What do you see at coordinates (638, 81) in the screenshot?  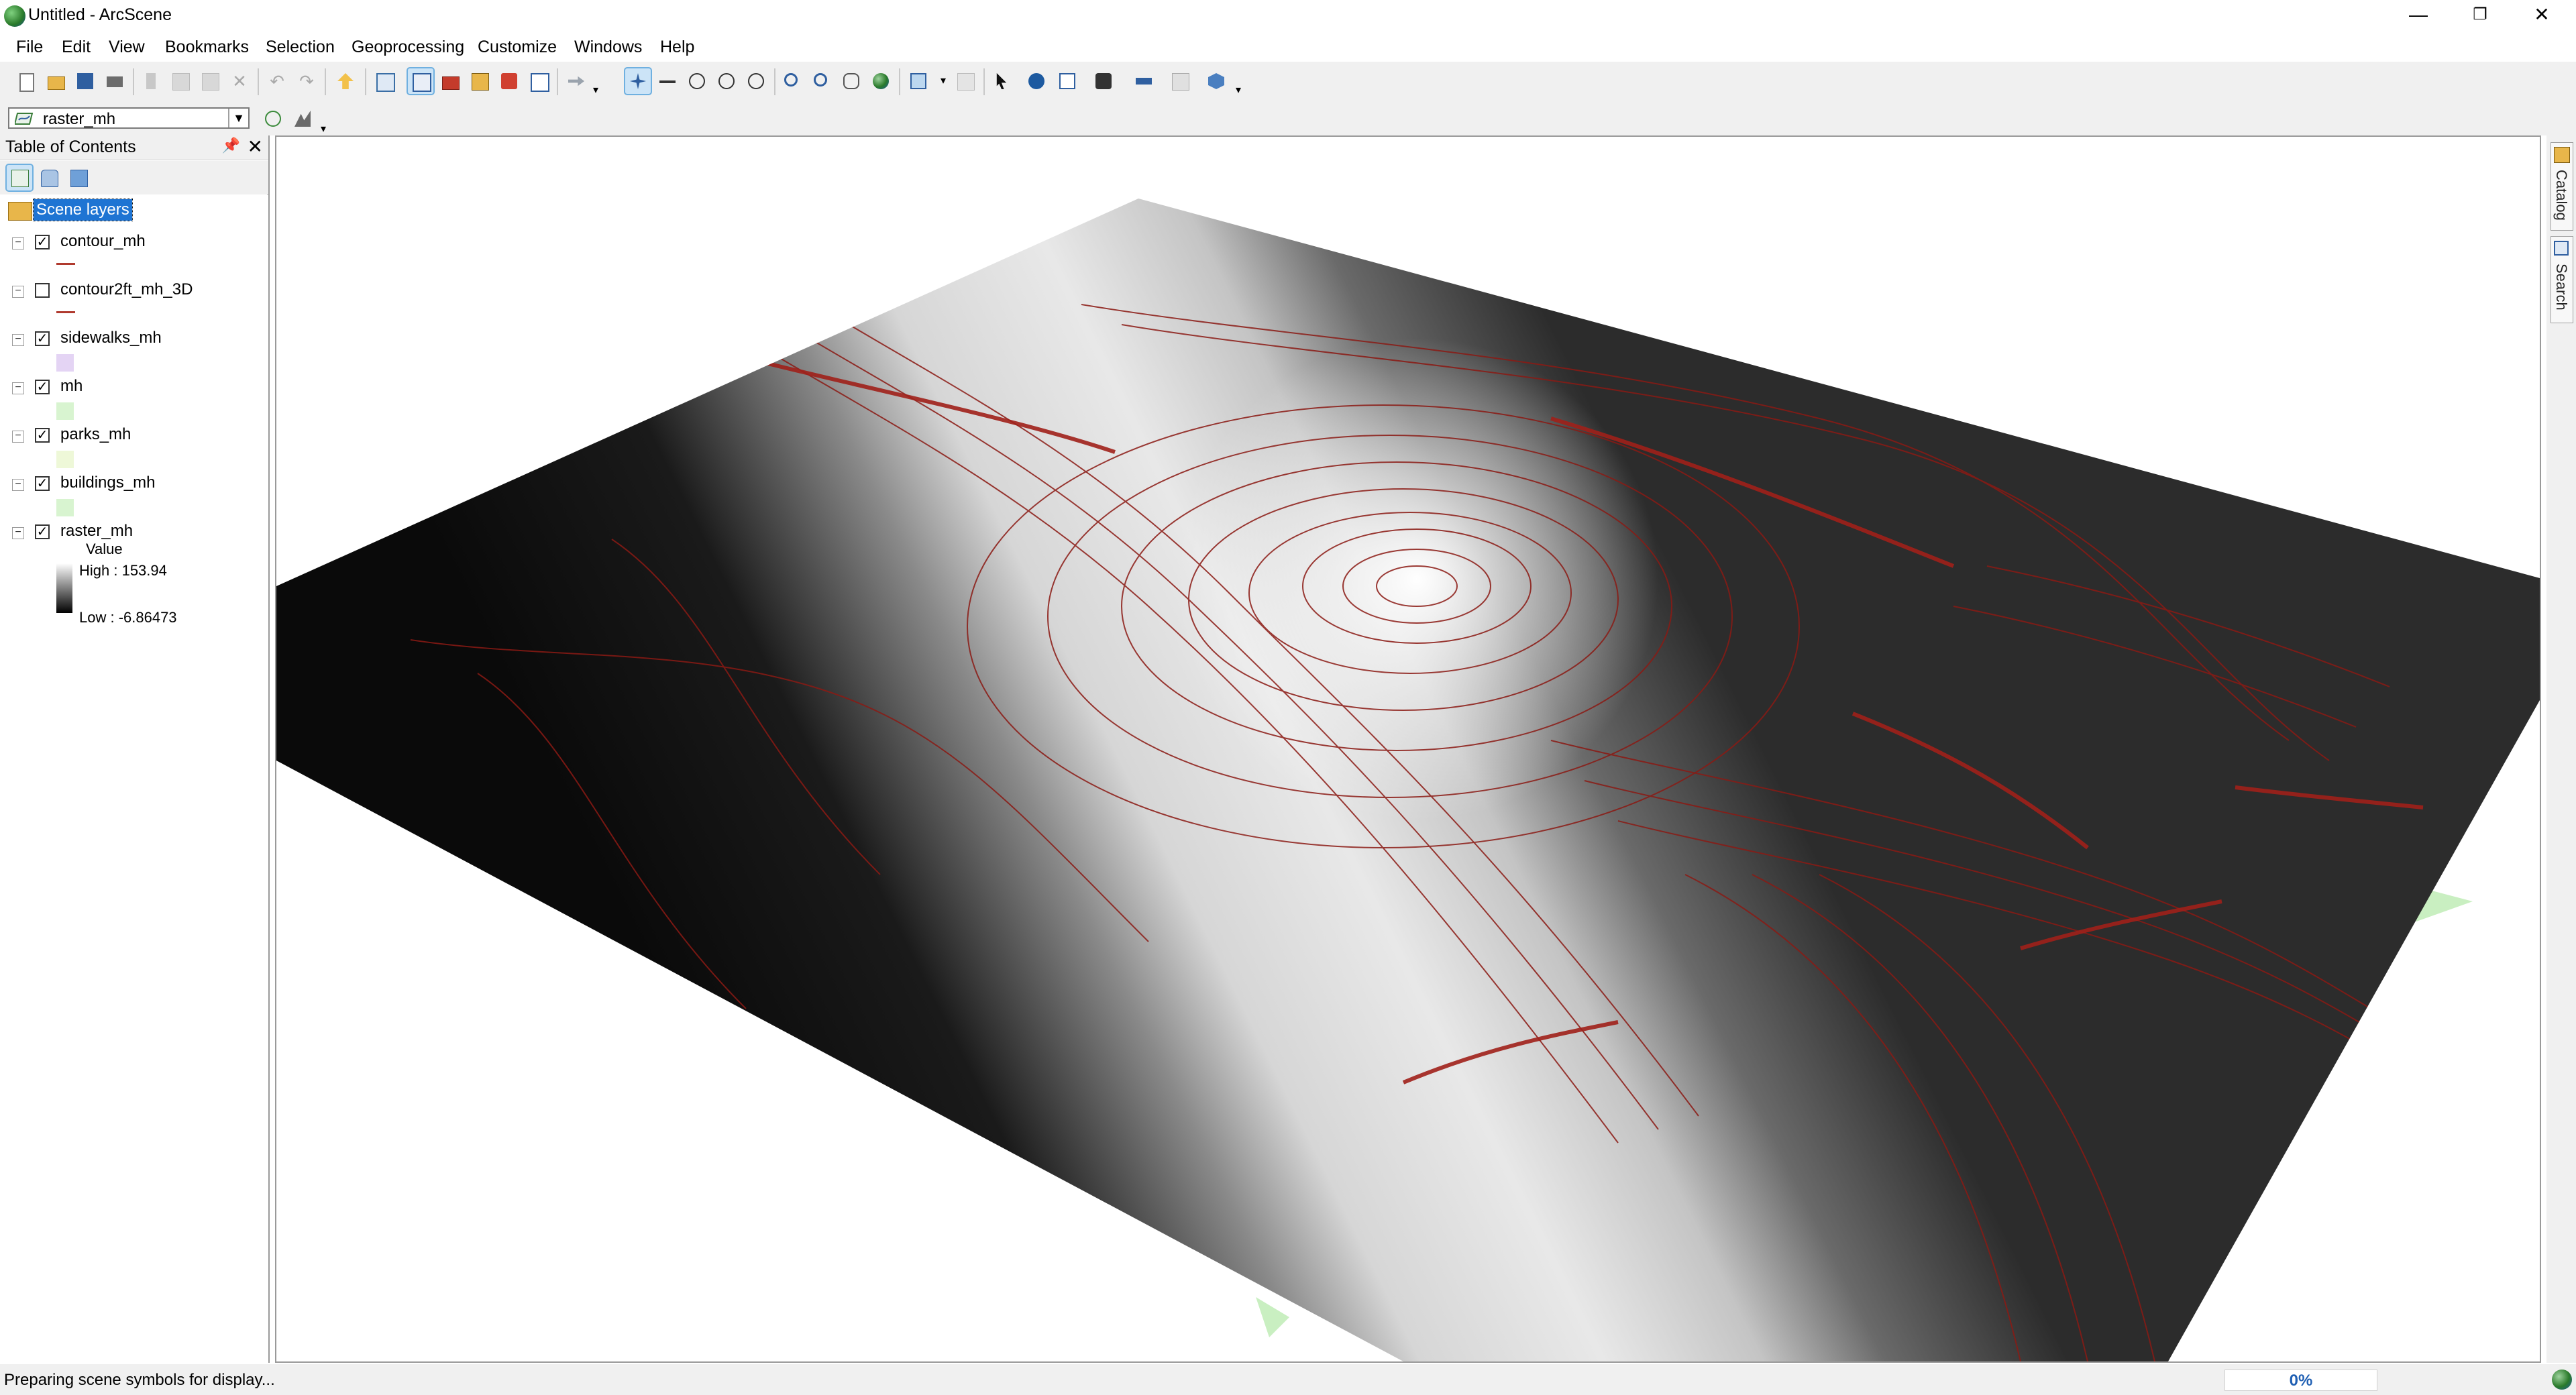 I see `navigate-icon` at bounding box center [638, 81].